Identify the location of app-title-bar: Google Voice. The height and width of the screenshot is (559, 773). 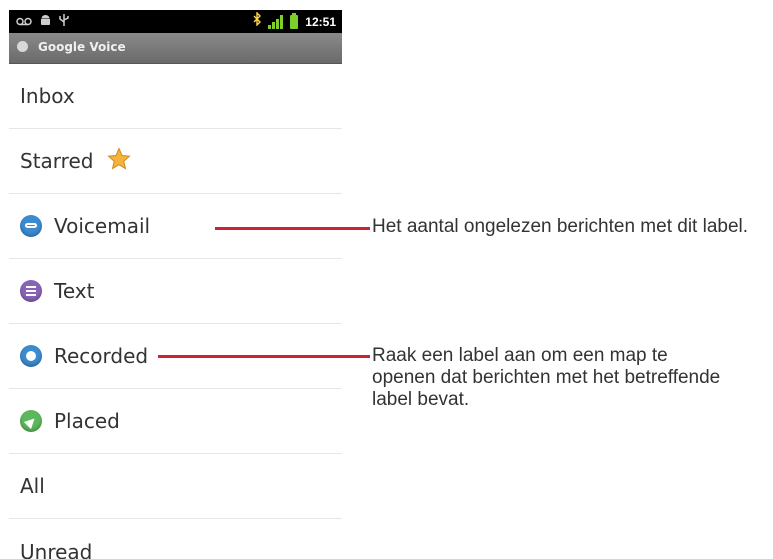
(175, 48).